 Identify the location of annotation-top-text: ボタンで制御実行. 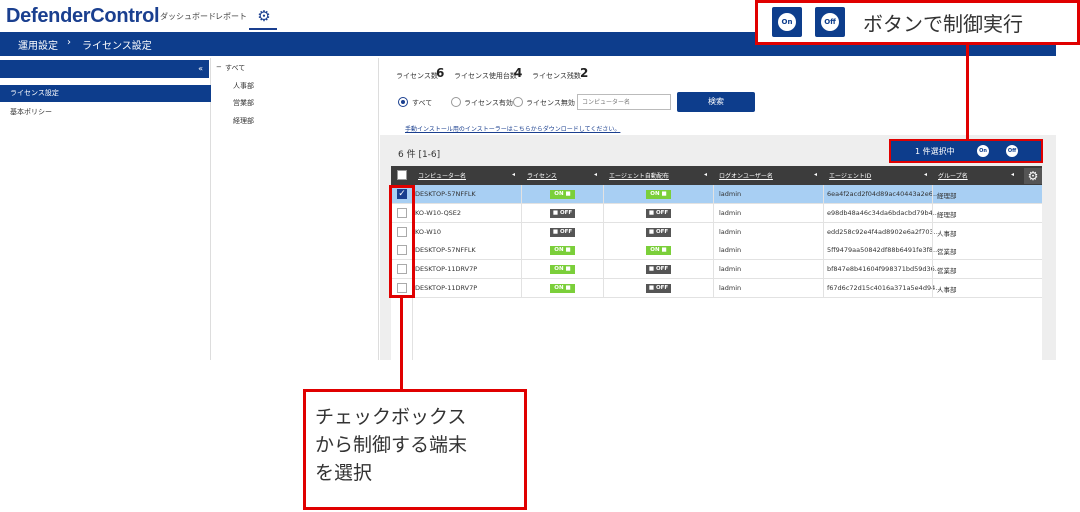
(943, 24).